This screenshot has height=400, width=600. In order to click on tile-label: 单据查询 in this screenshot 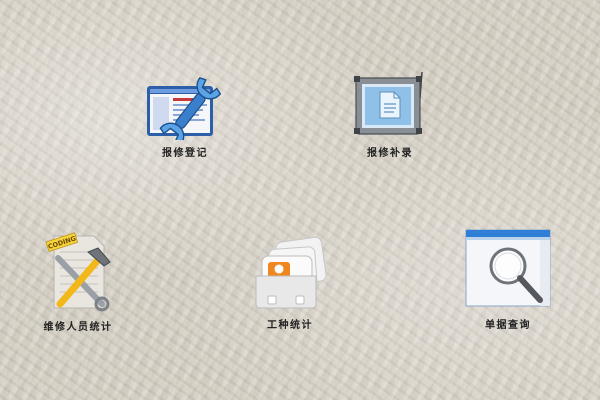, I will do `click(508, 325)`.